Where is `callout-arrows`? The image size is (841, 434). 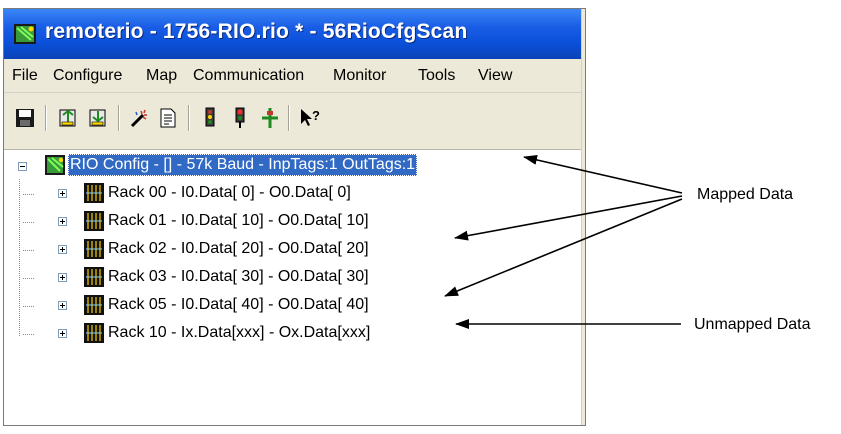
callout-arrows is located at coordinates (563, 242).